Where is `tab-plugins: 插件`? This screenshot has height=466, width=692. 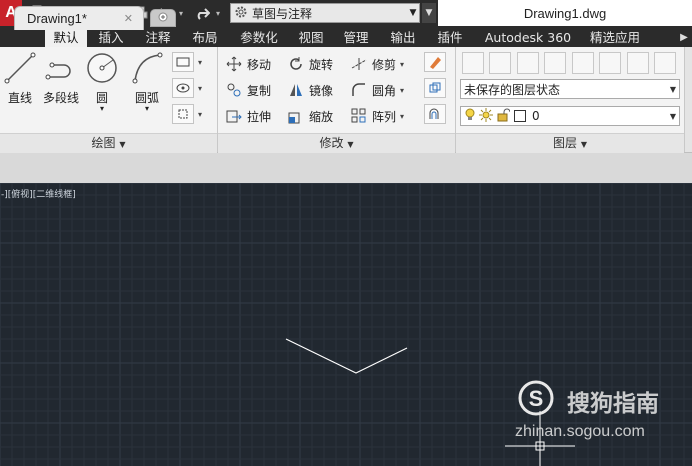 tab-plugins: 插件 is located at coordinates (450, 37).